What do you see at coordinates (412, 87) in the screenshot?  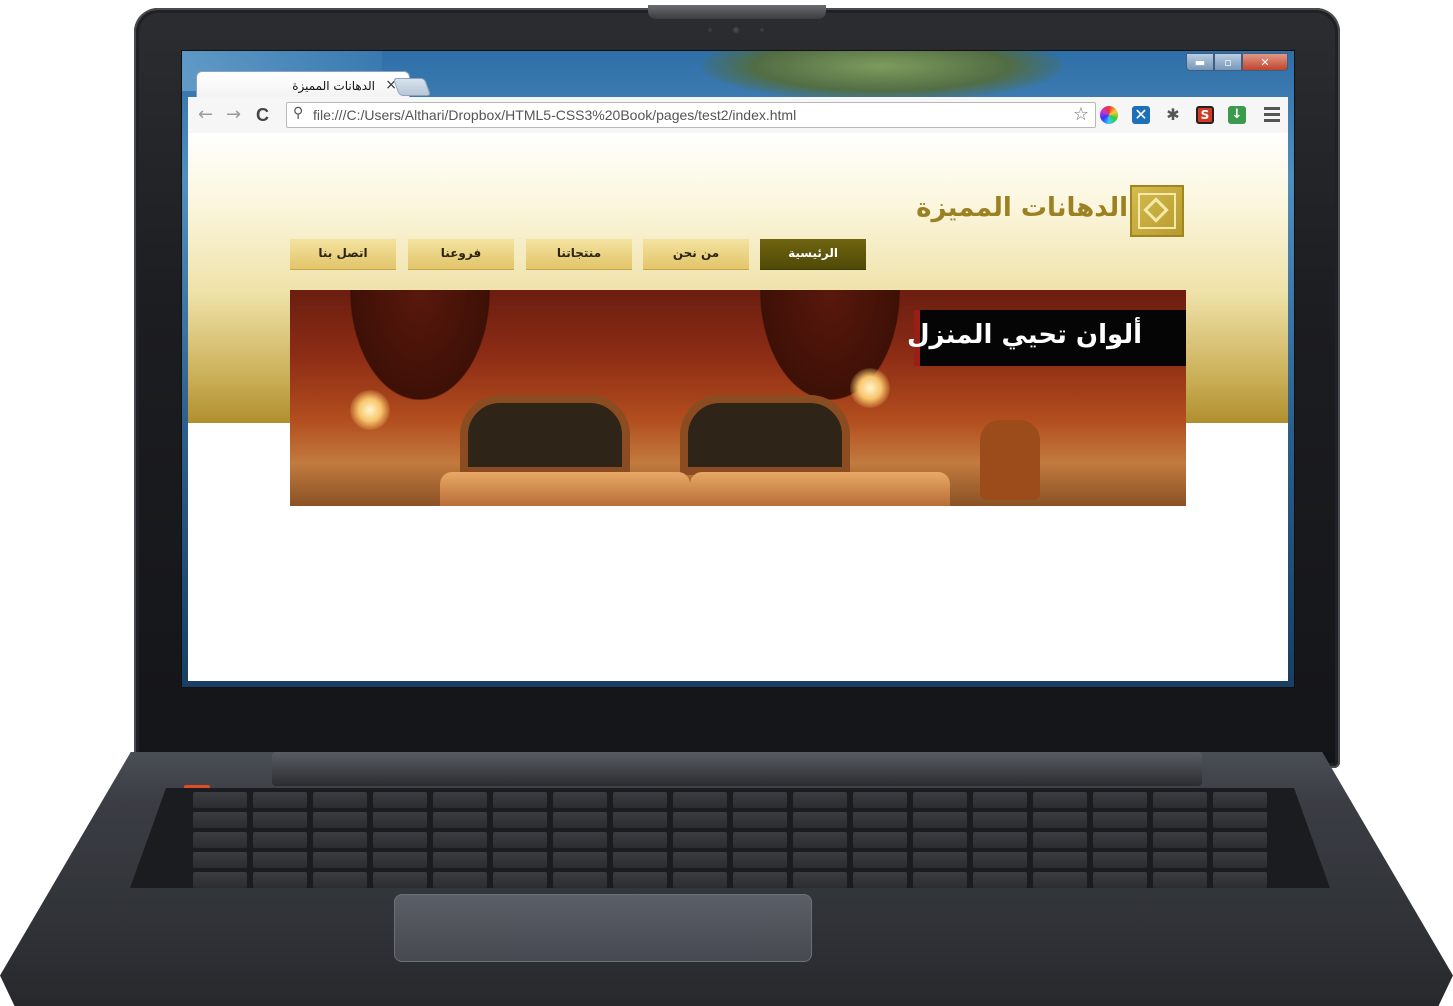 I see `new-tab-button` at bounding box center [412, 87].